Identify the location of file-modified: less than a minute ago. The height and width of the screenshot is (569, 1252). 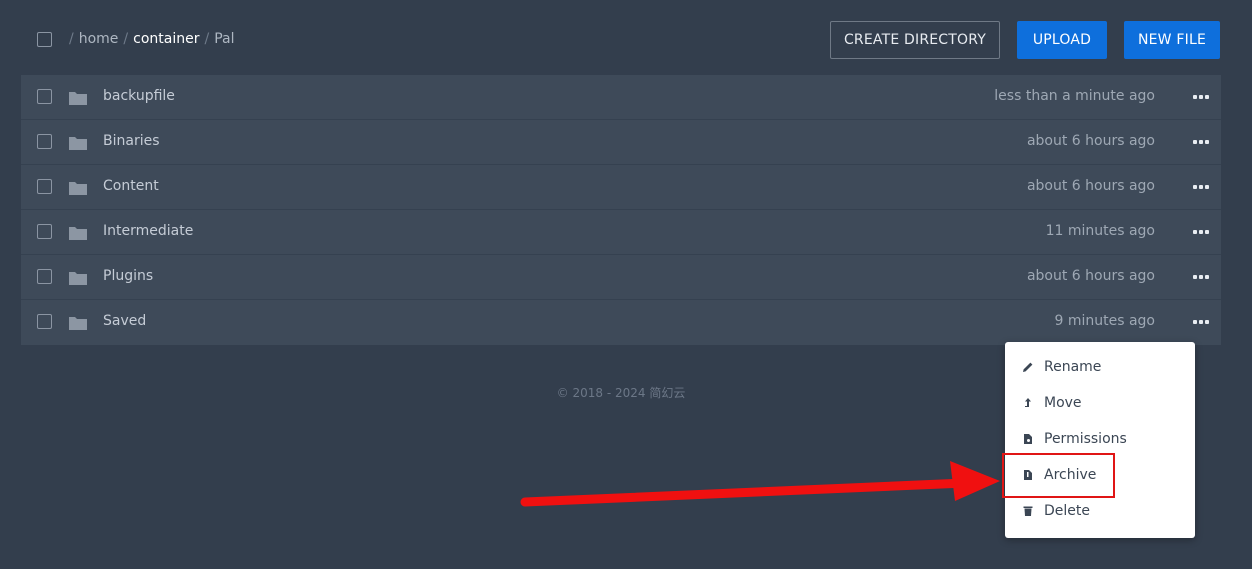
(1074, 96).